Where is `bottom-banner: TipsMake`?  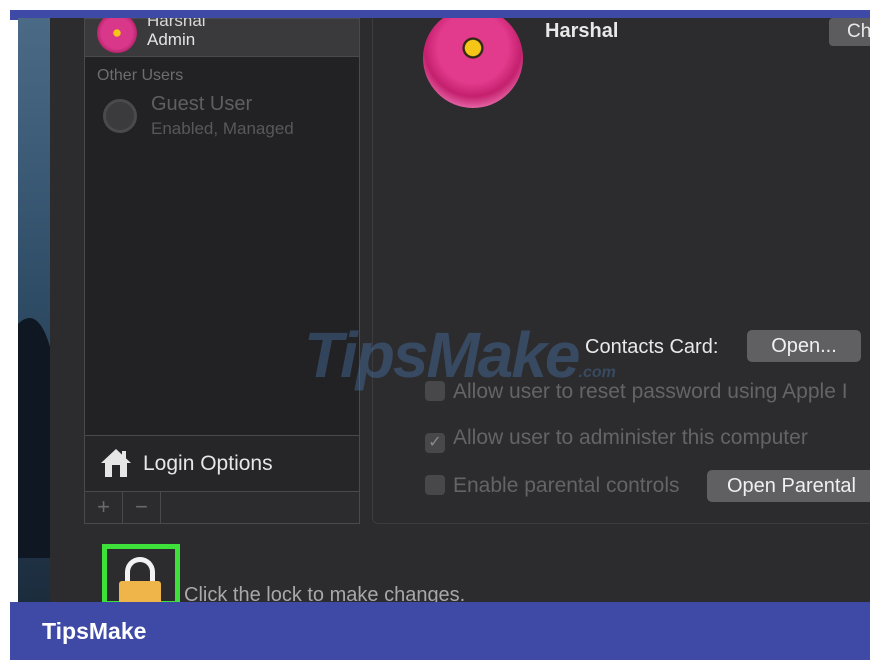
bottom-banner: TipsMake is located at coordinates (440, 631).